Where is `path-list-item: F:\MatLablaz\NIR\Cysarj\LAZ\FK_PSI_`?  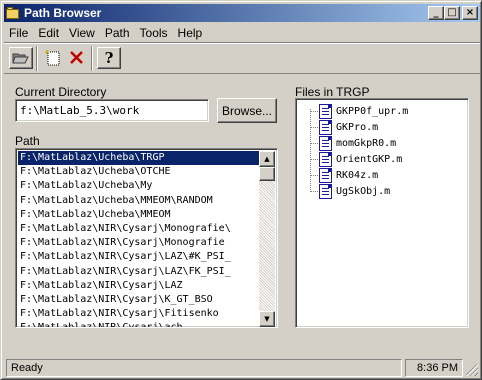
path-list-item: F:\MatLablaz\NIR\Cysarj\LAZ\FK_PSI_ is located at coordinates (139, 272).